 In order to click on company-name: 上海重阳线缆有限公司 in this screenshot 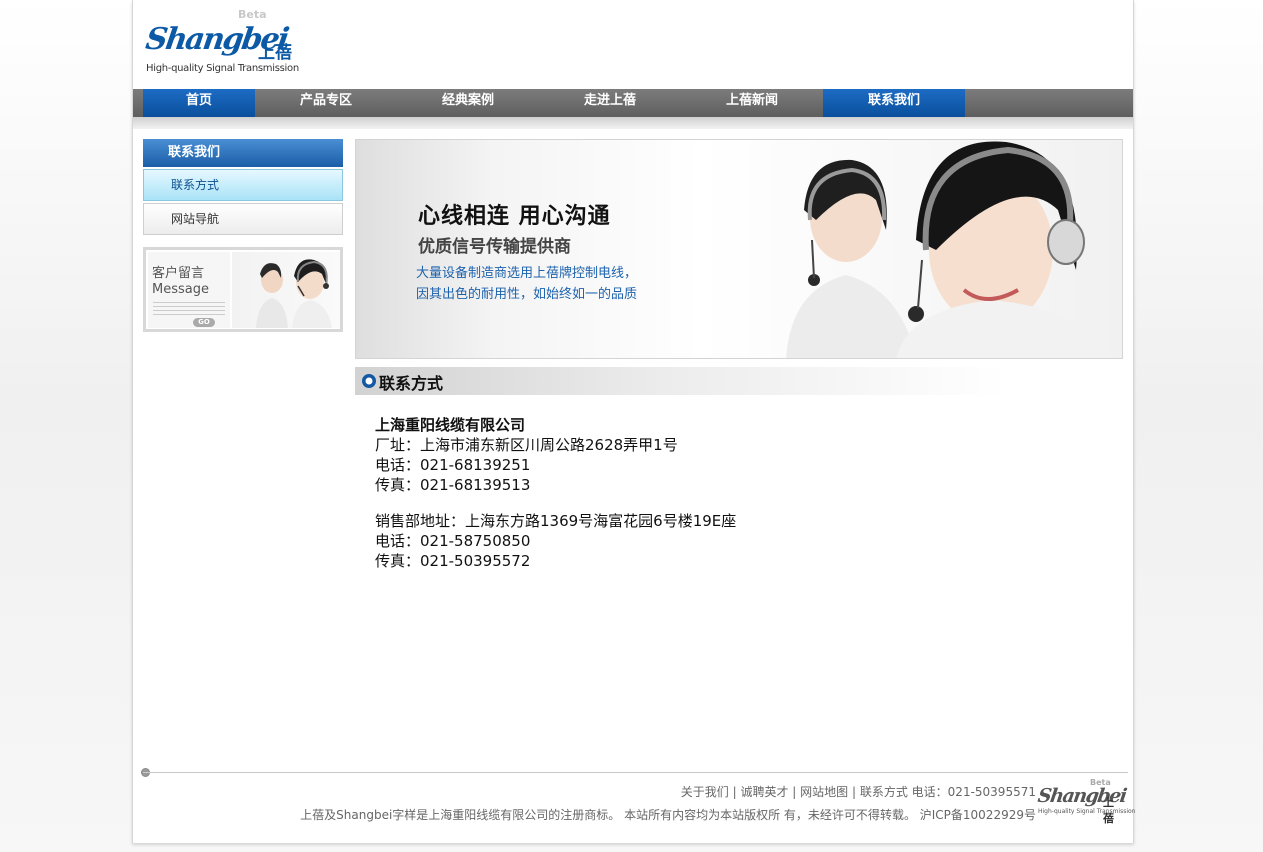, I will do `click(450, 425)`.